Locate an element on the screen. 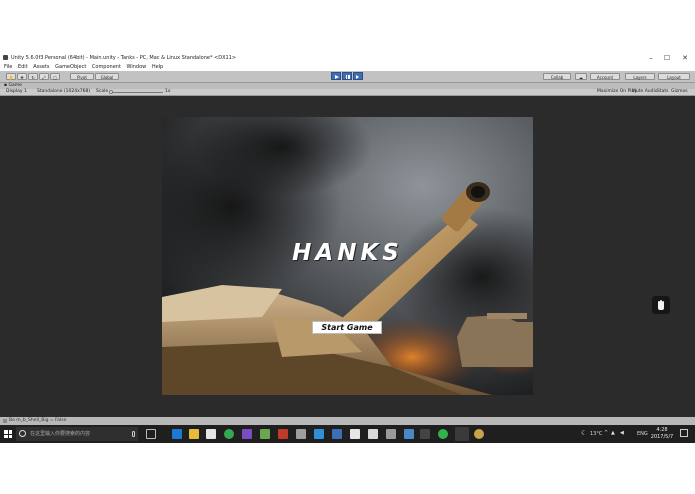  hand-tool-button: ✋ is located at coordinates (11, 76).